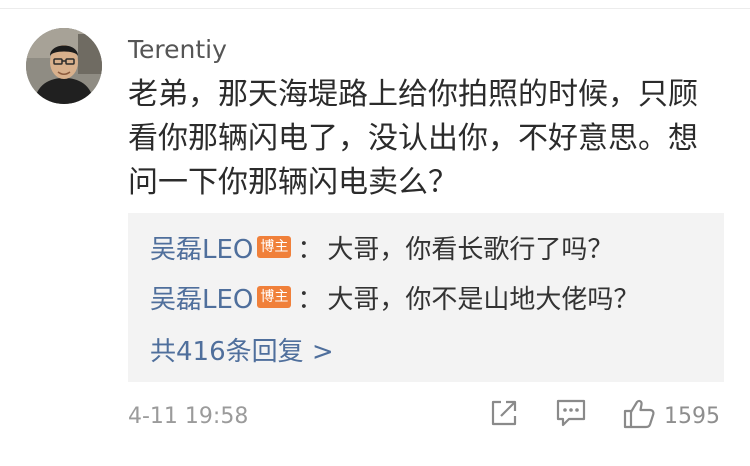  I want to click on avatar, so click(64, 66).